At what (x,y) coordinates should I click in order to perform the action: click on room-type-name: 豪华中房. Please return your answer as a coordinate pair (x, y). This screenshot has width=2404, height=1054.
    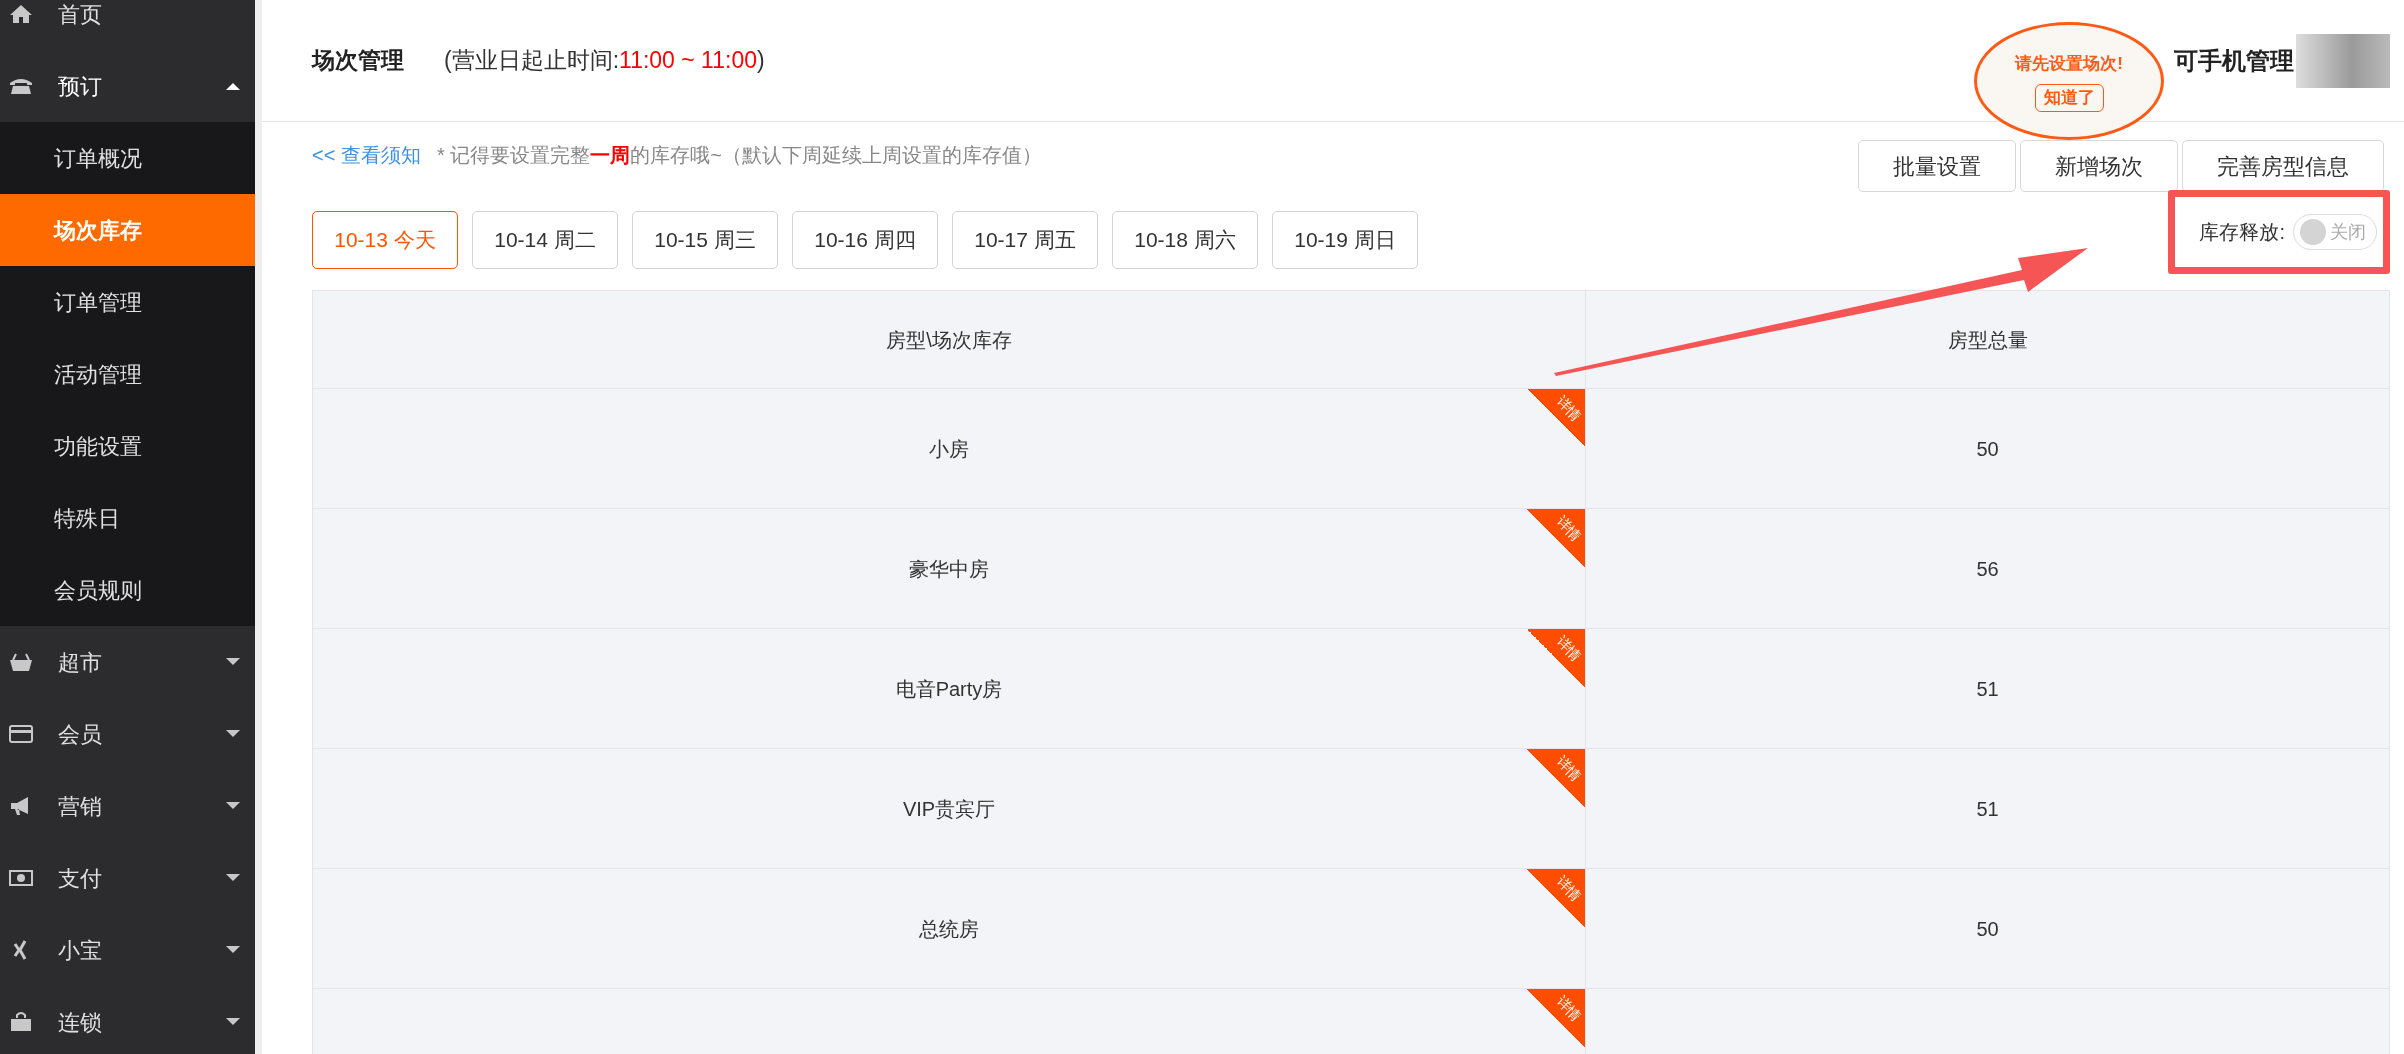
    Looking at the image, I should click on (949, 569).